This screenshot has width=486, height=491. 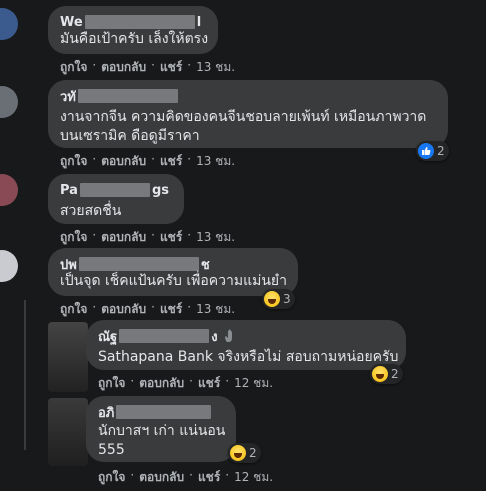 I want to click on author-name: ปพ ช, so click(x=173, y=264).